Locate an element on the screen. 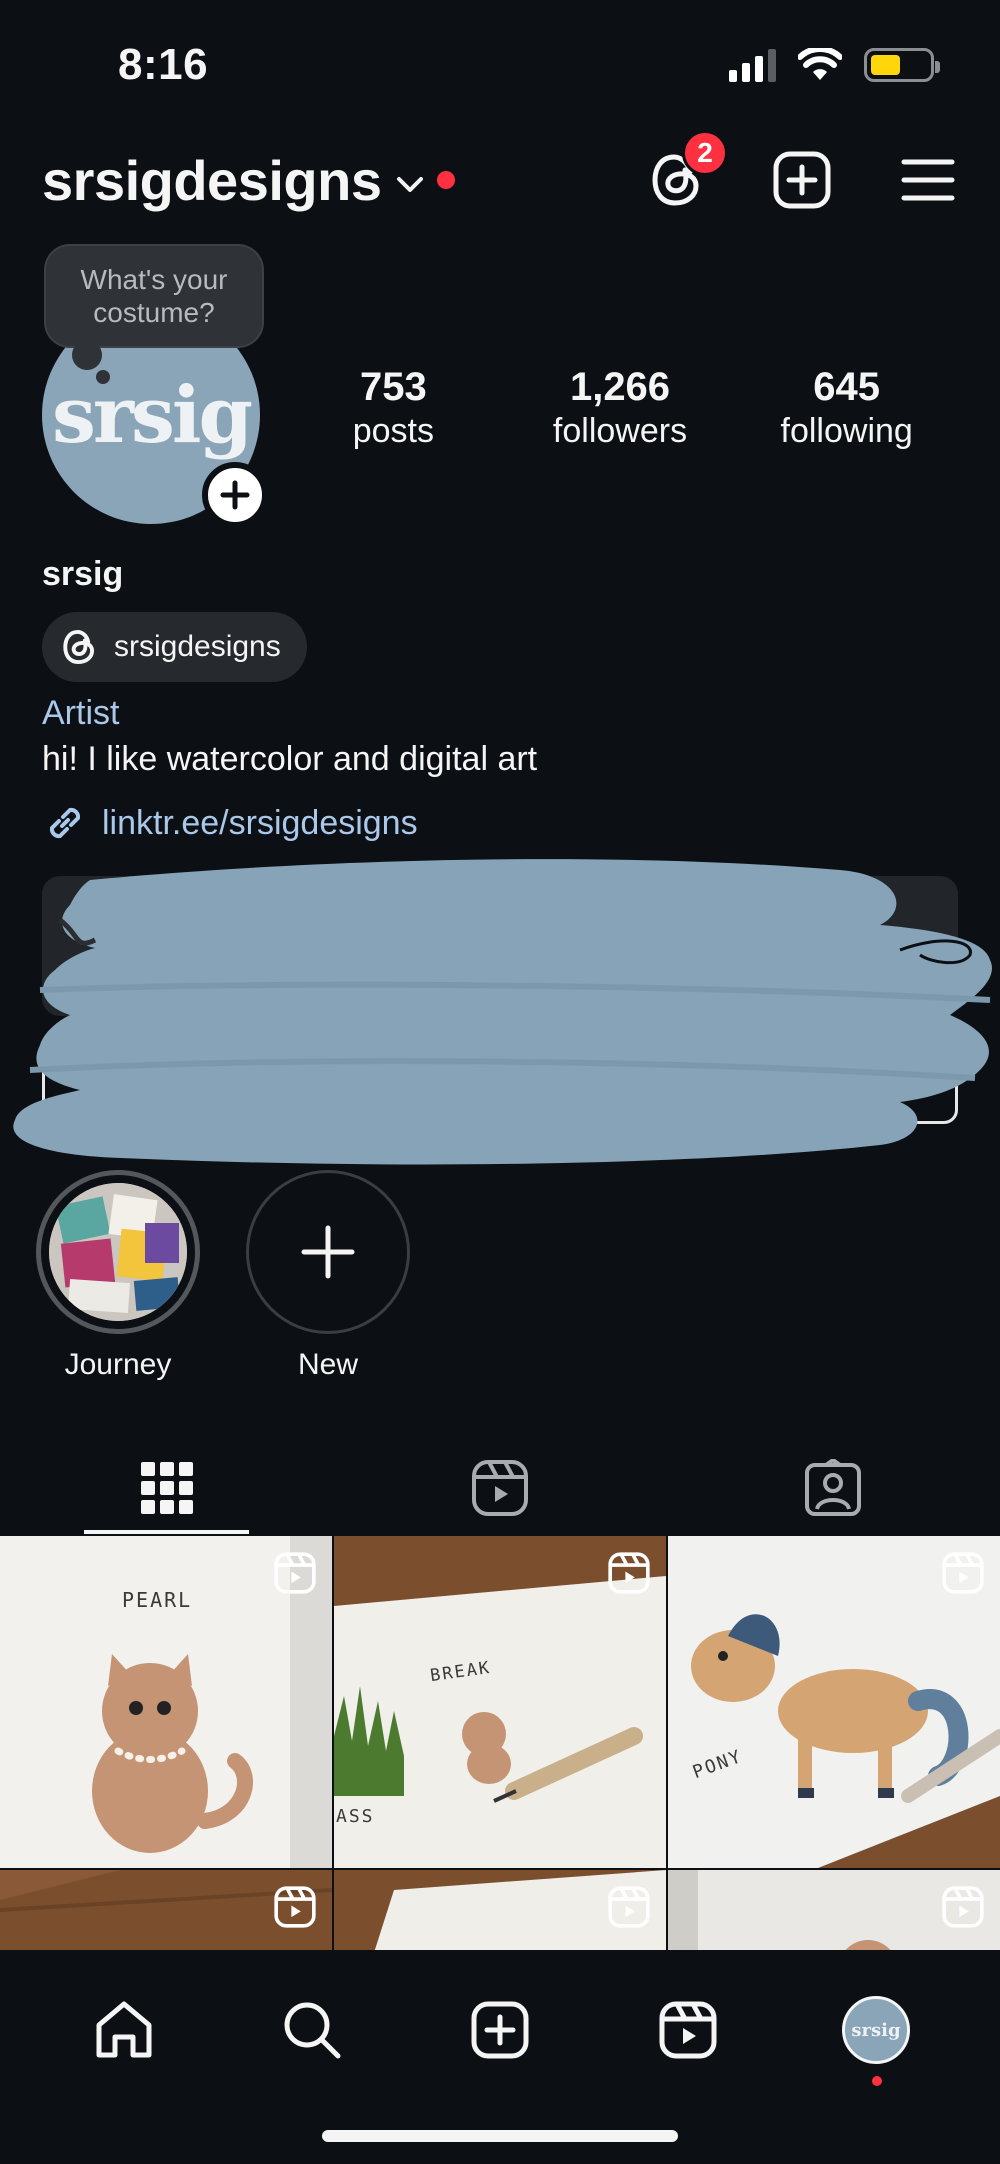 The image size is (1000, 2164). tab-tagged is located at coordinates (833, 1488).